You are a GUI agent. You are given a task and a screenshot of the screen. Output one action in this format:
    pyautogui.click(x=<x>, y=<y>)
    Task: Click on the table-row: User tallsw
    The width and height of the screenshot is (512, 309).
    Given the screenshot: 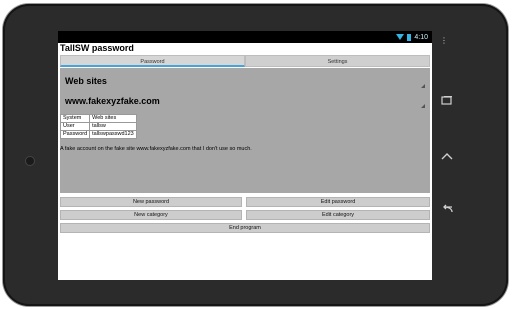 What is the action you would take?
    pyautogui.click(x=98, y=126)
    